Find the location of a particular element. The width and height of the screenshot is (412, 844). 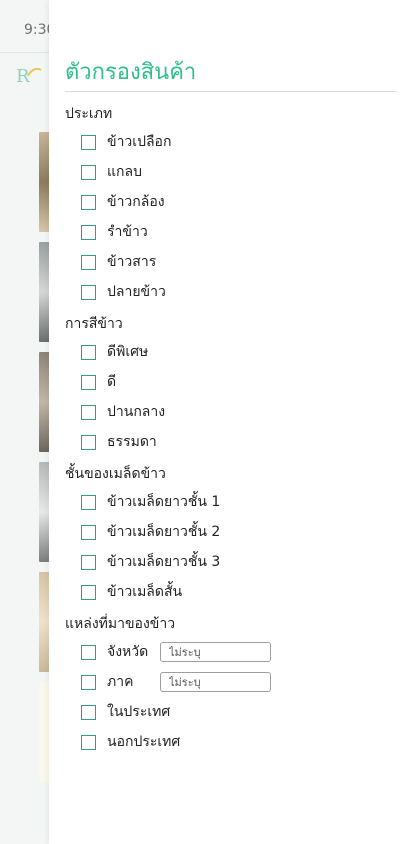

filter-option: ดี is located at coordinates (98, 382).